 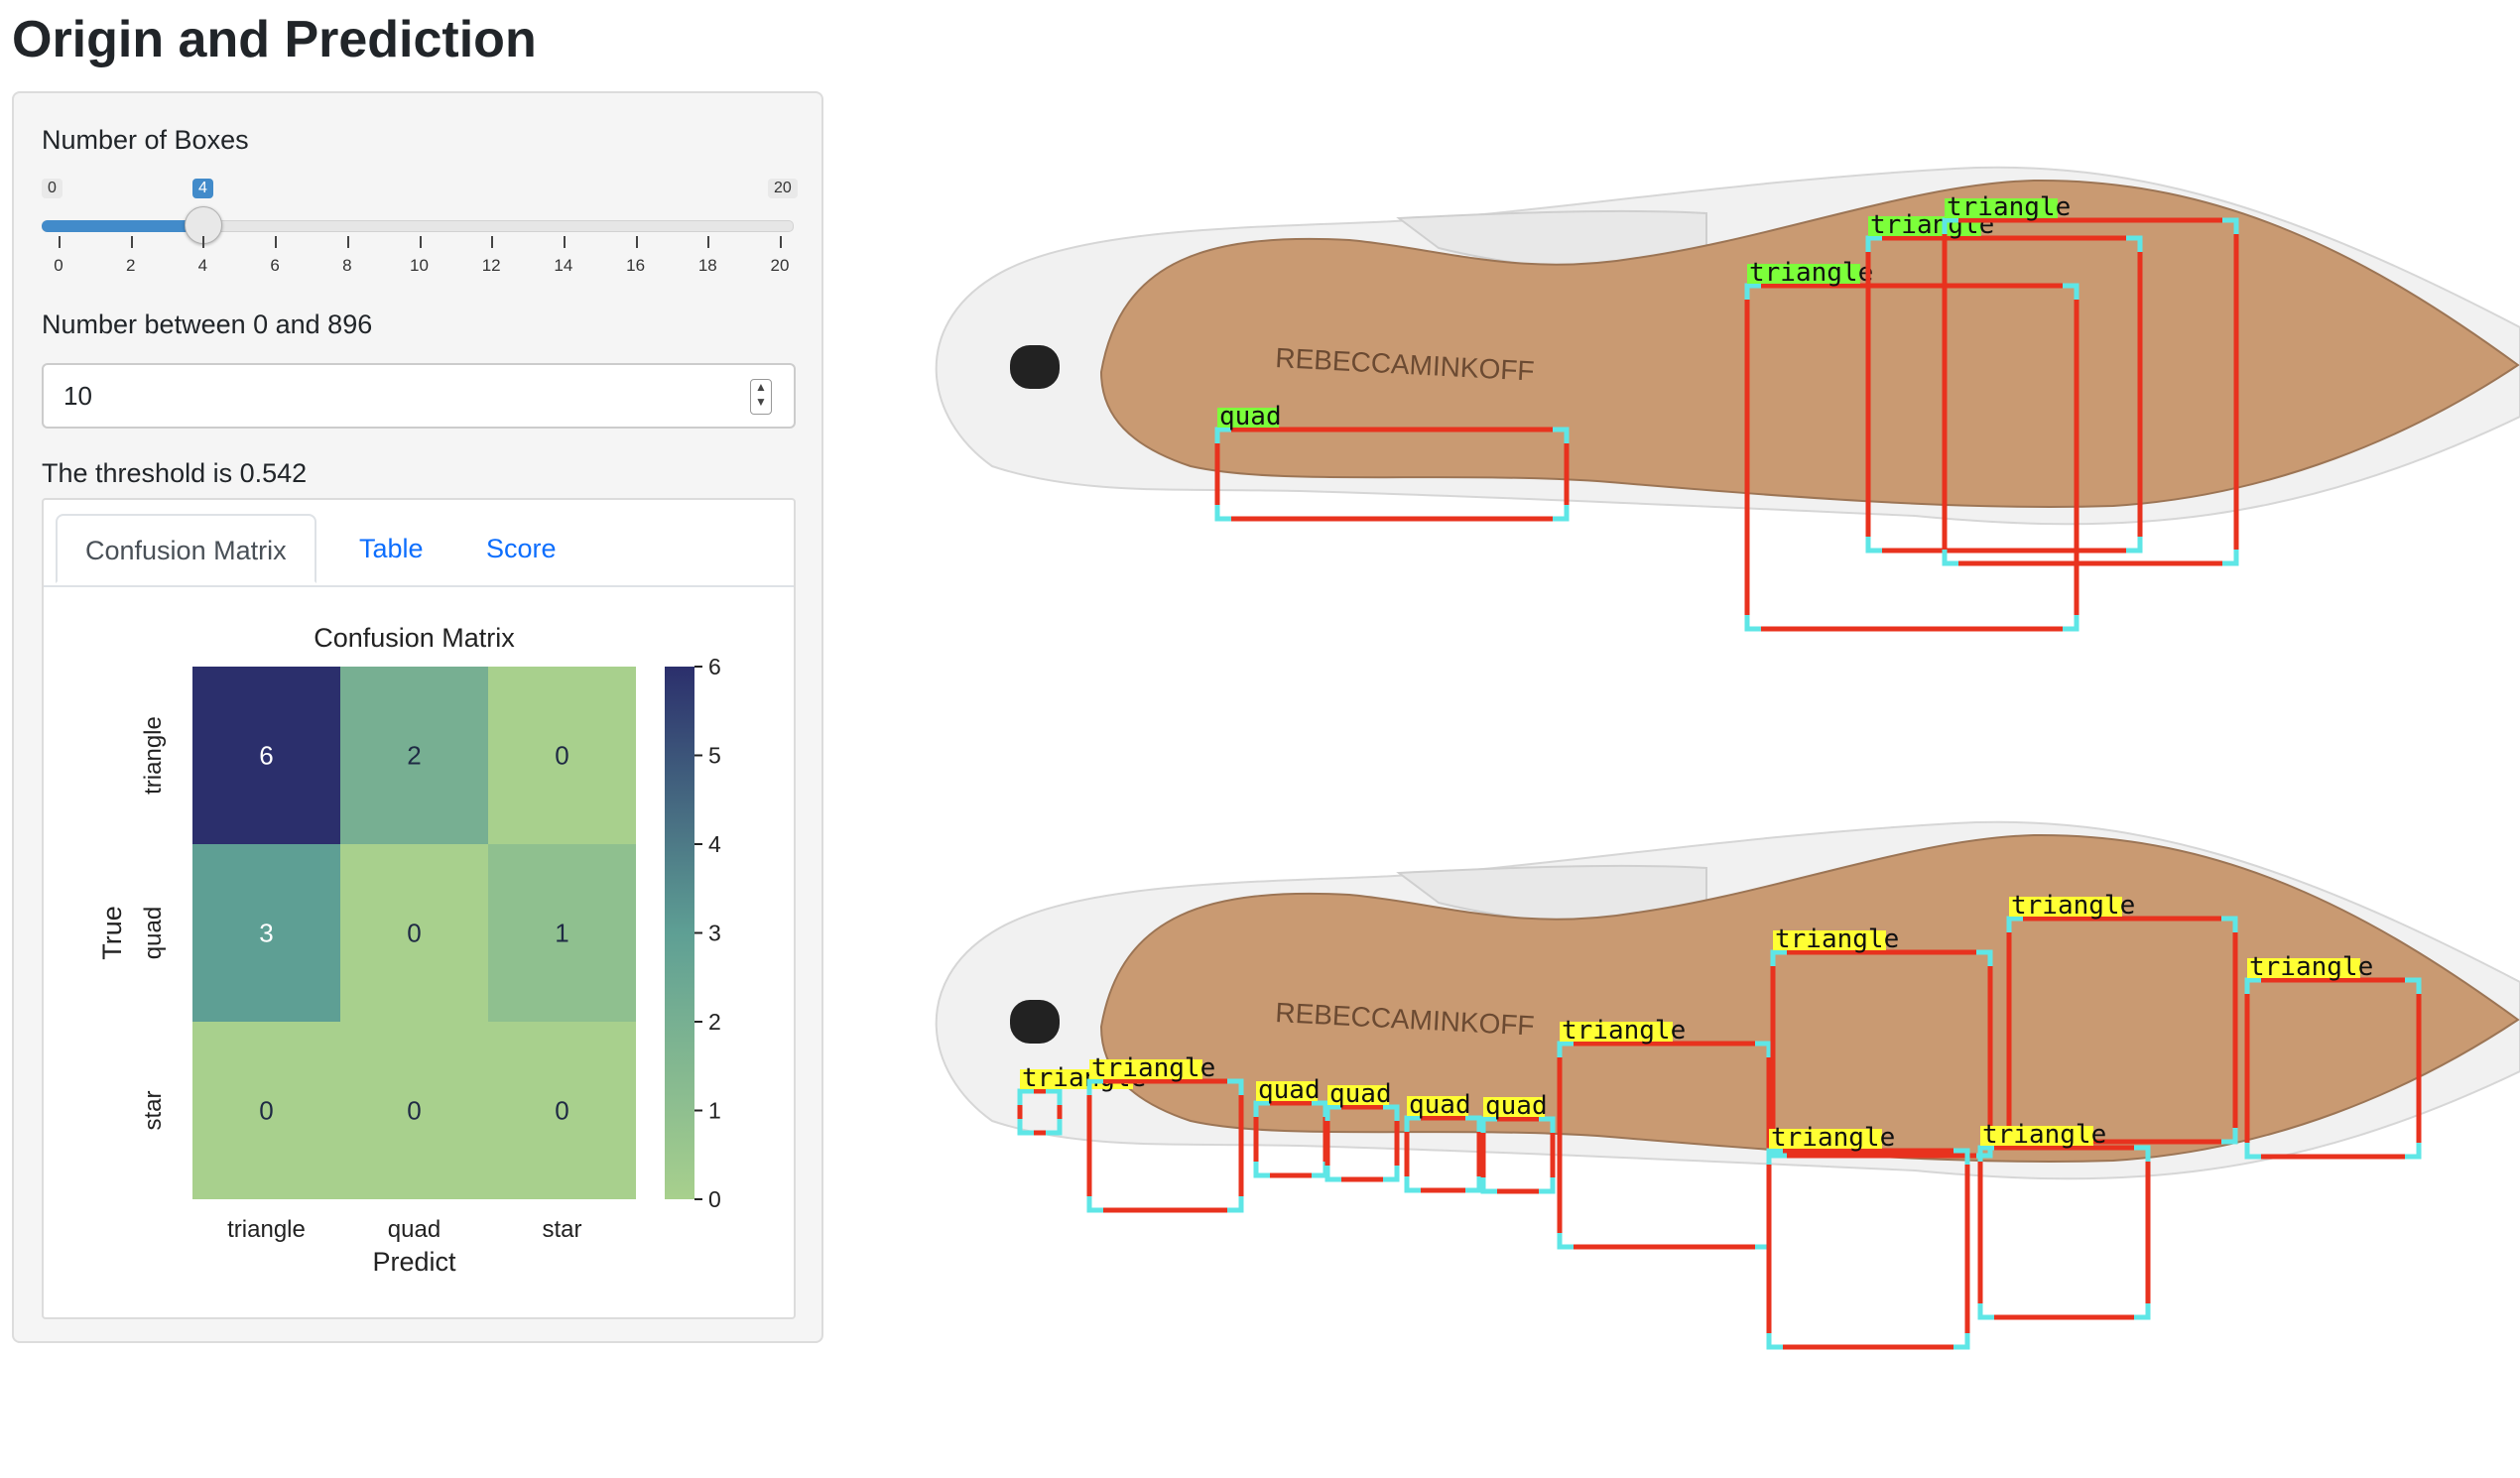 What do you see at coordinates (714, 756) in the screenshot?
I see `colorbar-tick-label: 5` at bounding box center [714, 756].